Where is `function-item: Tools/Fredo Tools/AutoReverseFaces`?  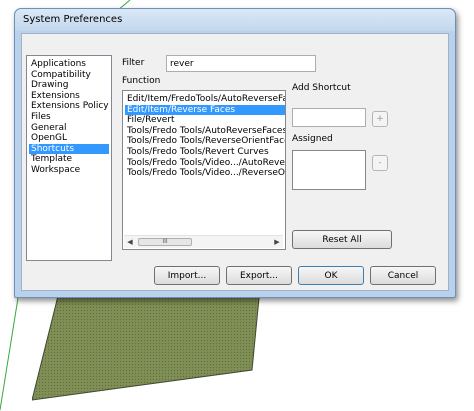 function-item: Tools/Fredo Tools/AutoReverseFaces is located at coordinates (205, 131).